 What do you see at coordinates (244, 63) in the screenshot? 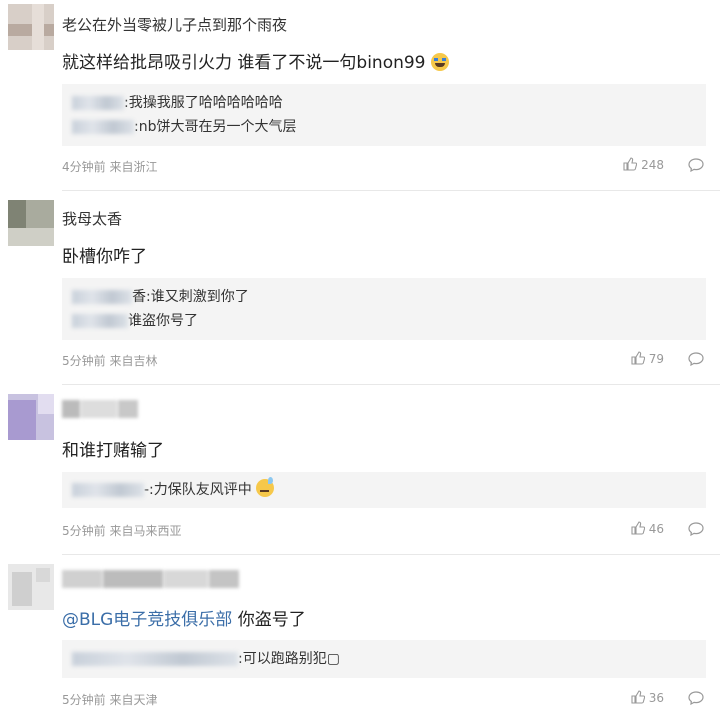
I see `comment-text-content: 就这样给批昂吸引火力 谁看了不说一句binon99` at bounding box center [244, 63].